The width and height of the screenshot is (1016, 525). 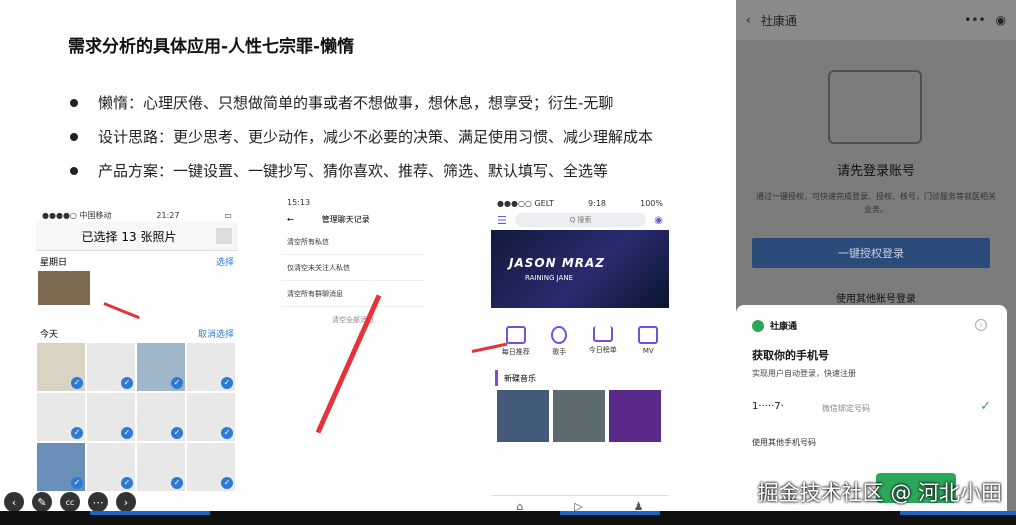 I want to click on search-input: Q 搜索, so click(x=580, y=220).